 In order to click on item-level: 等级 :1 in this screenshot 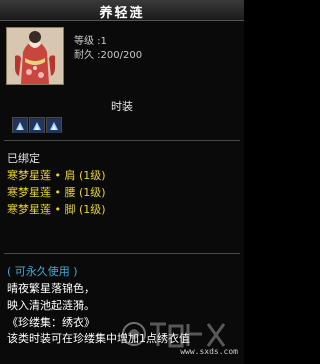, I will do `click(90, 41)`.